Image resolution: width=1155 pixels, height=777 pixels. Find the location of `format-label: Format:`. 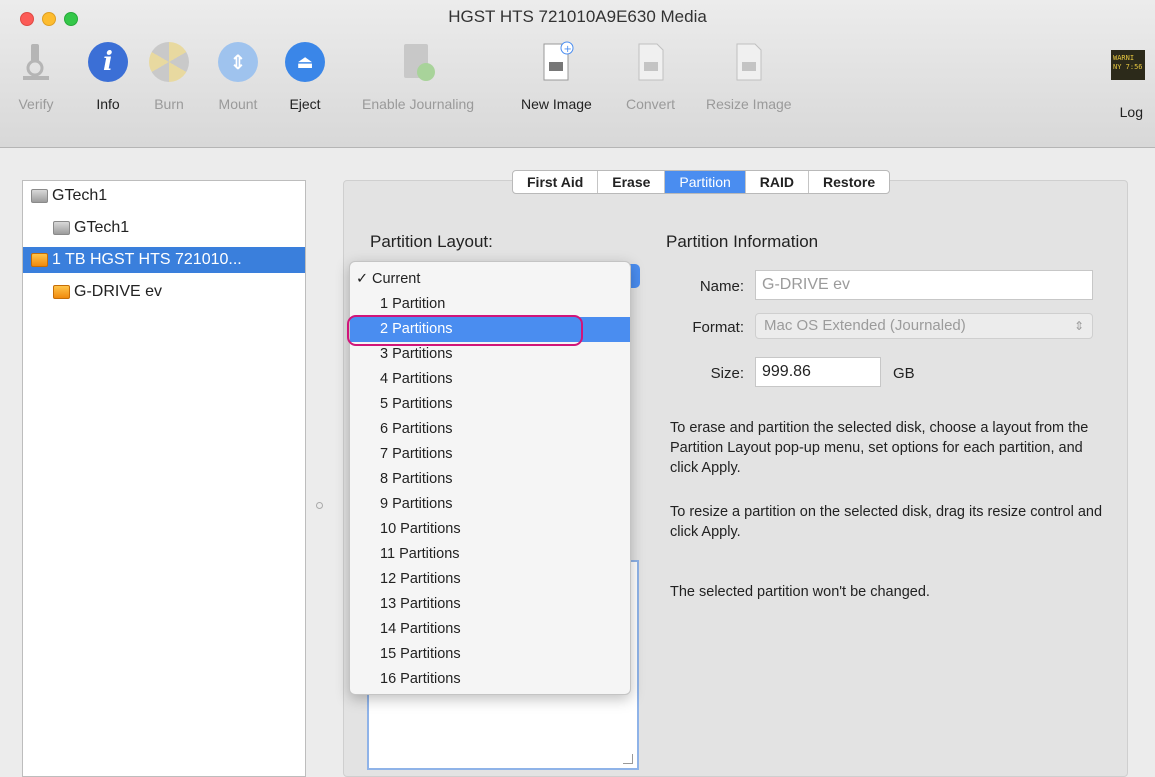

format-label: Format: is located at coordinates (718, 327).